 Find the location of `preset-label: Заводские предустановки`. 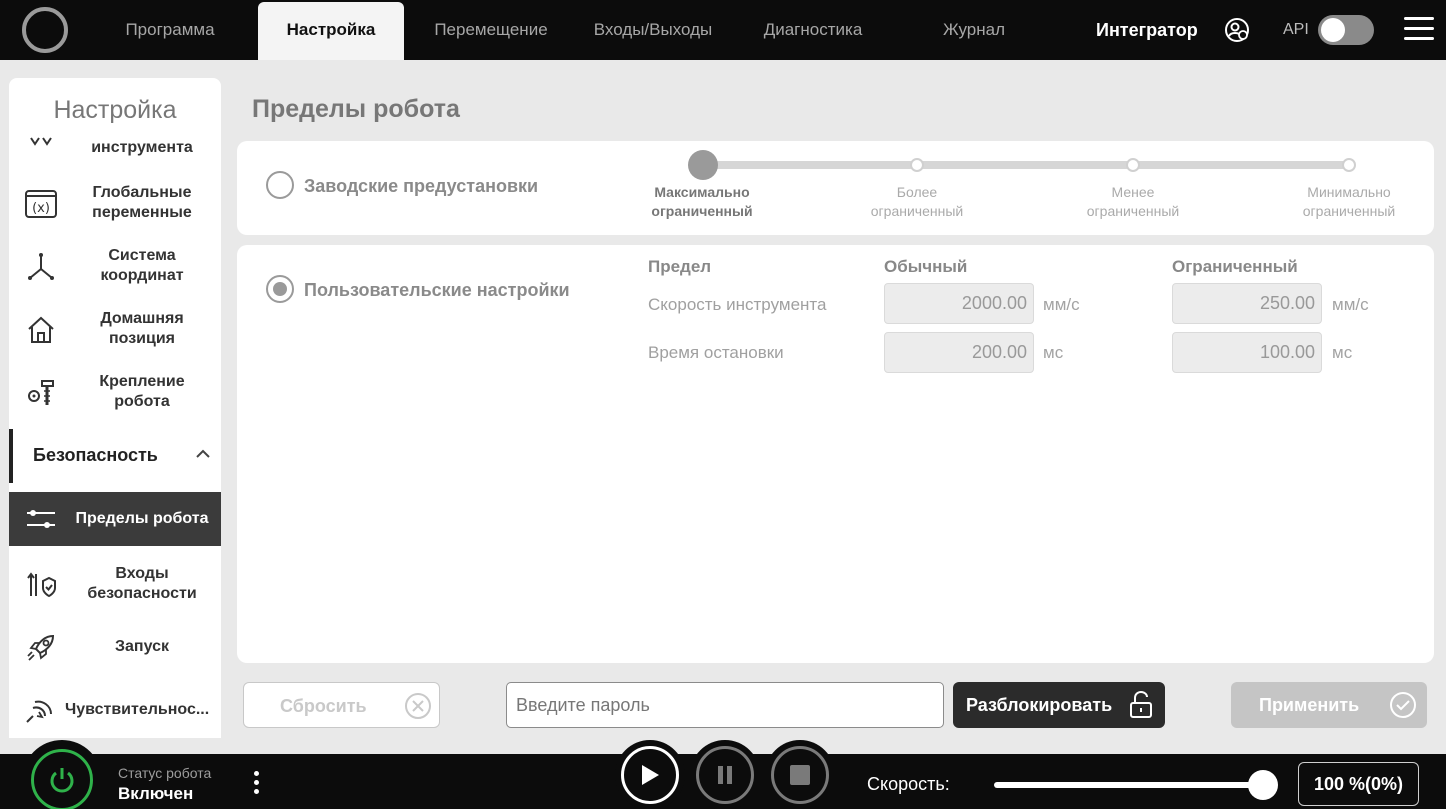

preset-label: Заводские предустановки is located at coordinates (421, 186).